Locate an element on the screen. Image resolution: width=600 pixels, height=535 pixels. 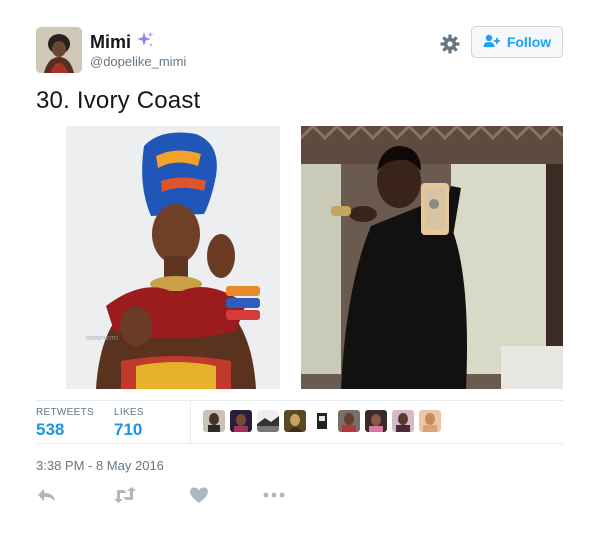
retweet-icon is located at coordinates (125, 495).